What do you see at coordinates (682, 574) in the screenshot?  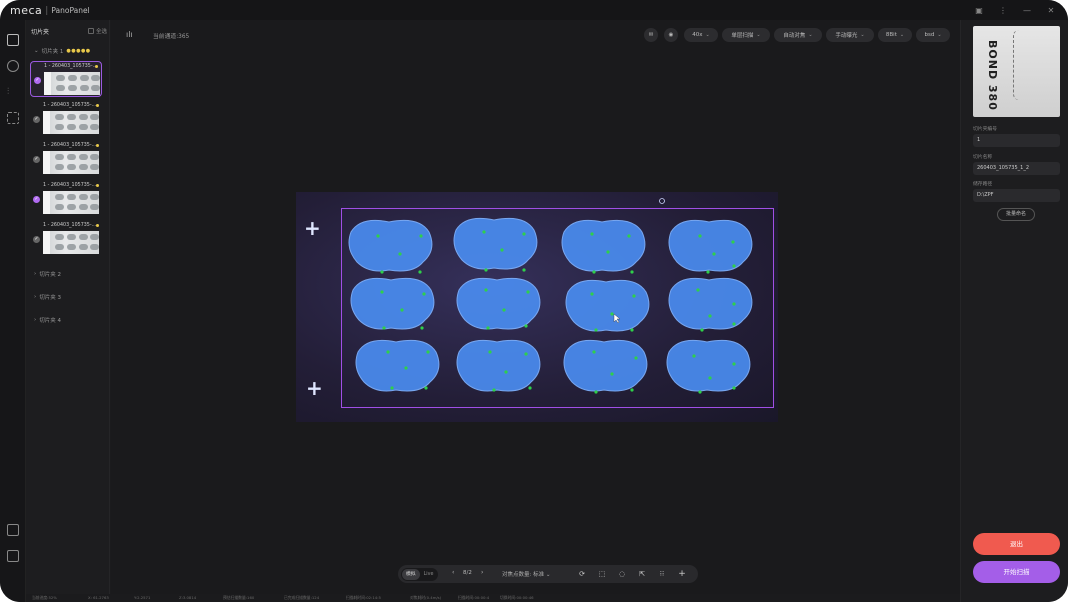 I see `add-icon: +` at bounding box center [682, 574].